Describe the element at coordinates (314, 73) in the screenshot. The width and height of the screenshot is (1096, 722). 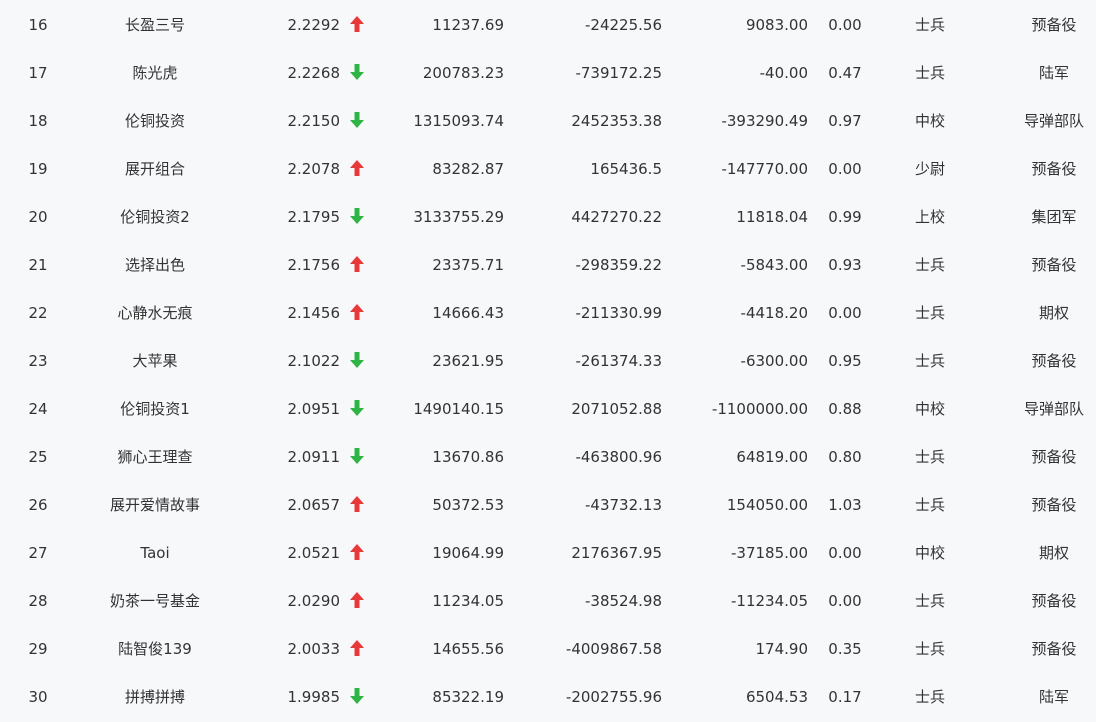
I see `nav-cell: 2.2268` at that location.